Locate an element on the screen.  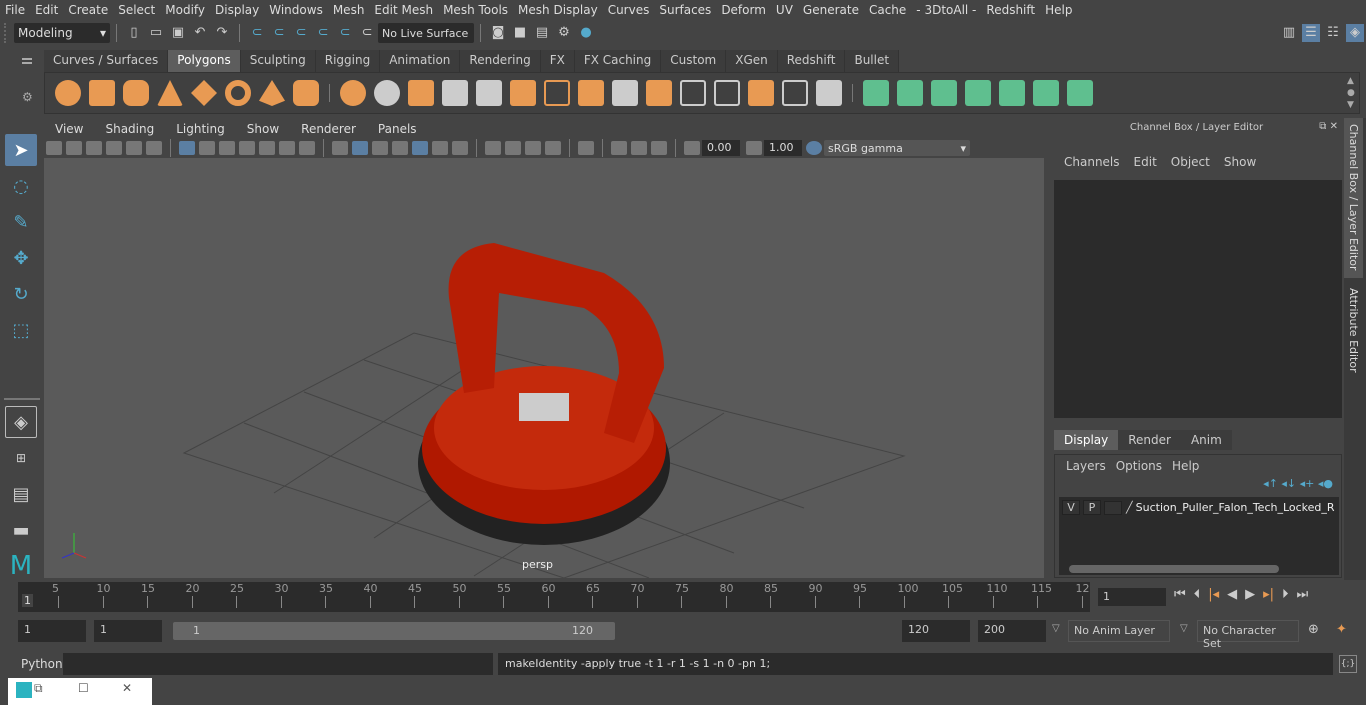
poly-prism-icon is located at coordinates (272, 93).